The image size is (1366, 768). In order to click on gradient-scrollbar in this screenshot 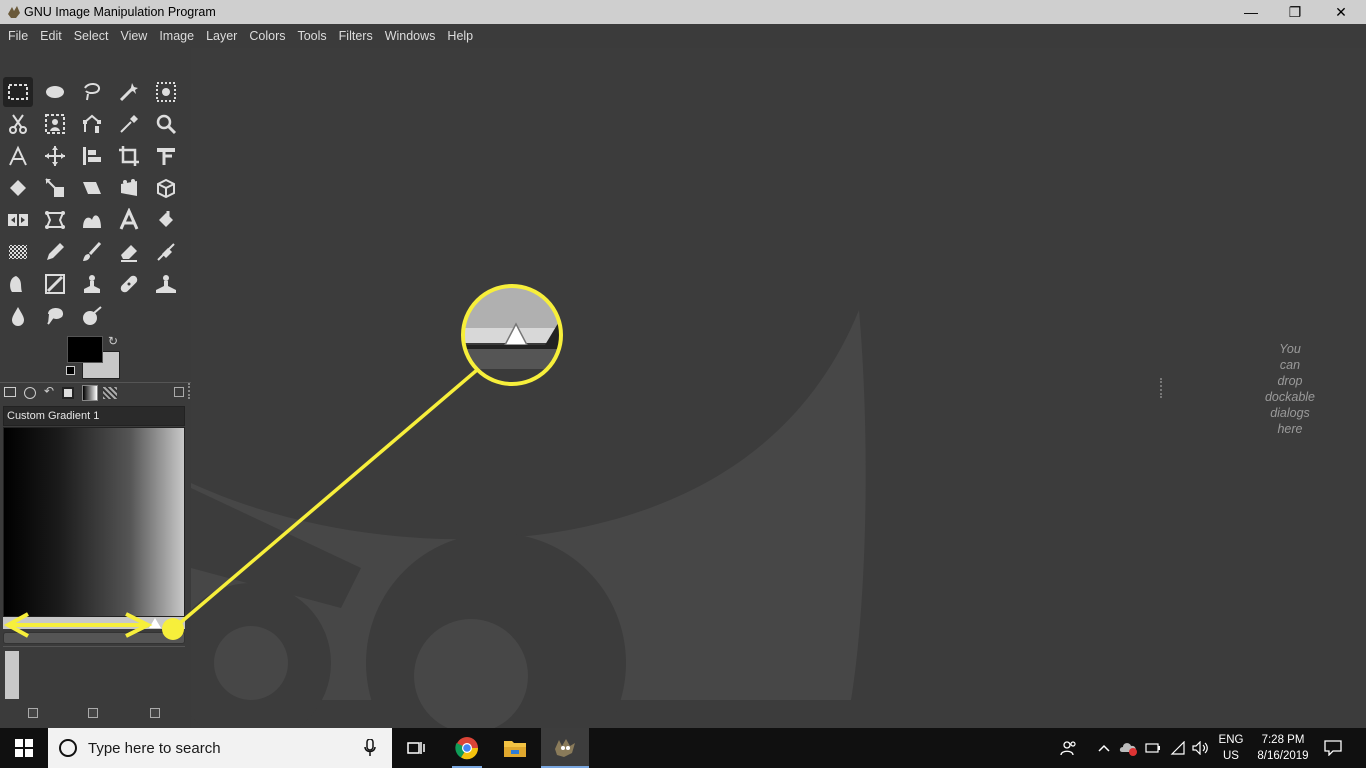, I will do `click(94, 638)`.